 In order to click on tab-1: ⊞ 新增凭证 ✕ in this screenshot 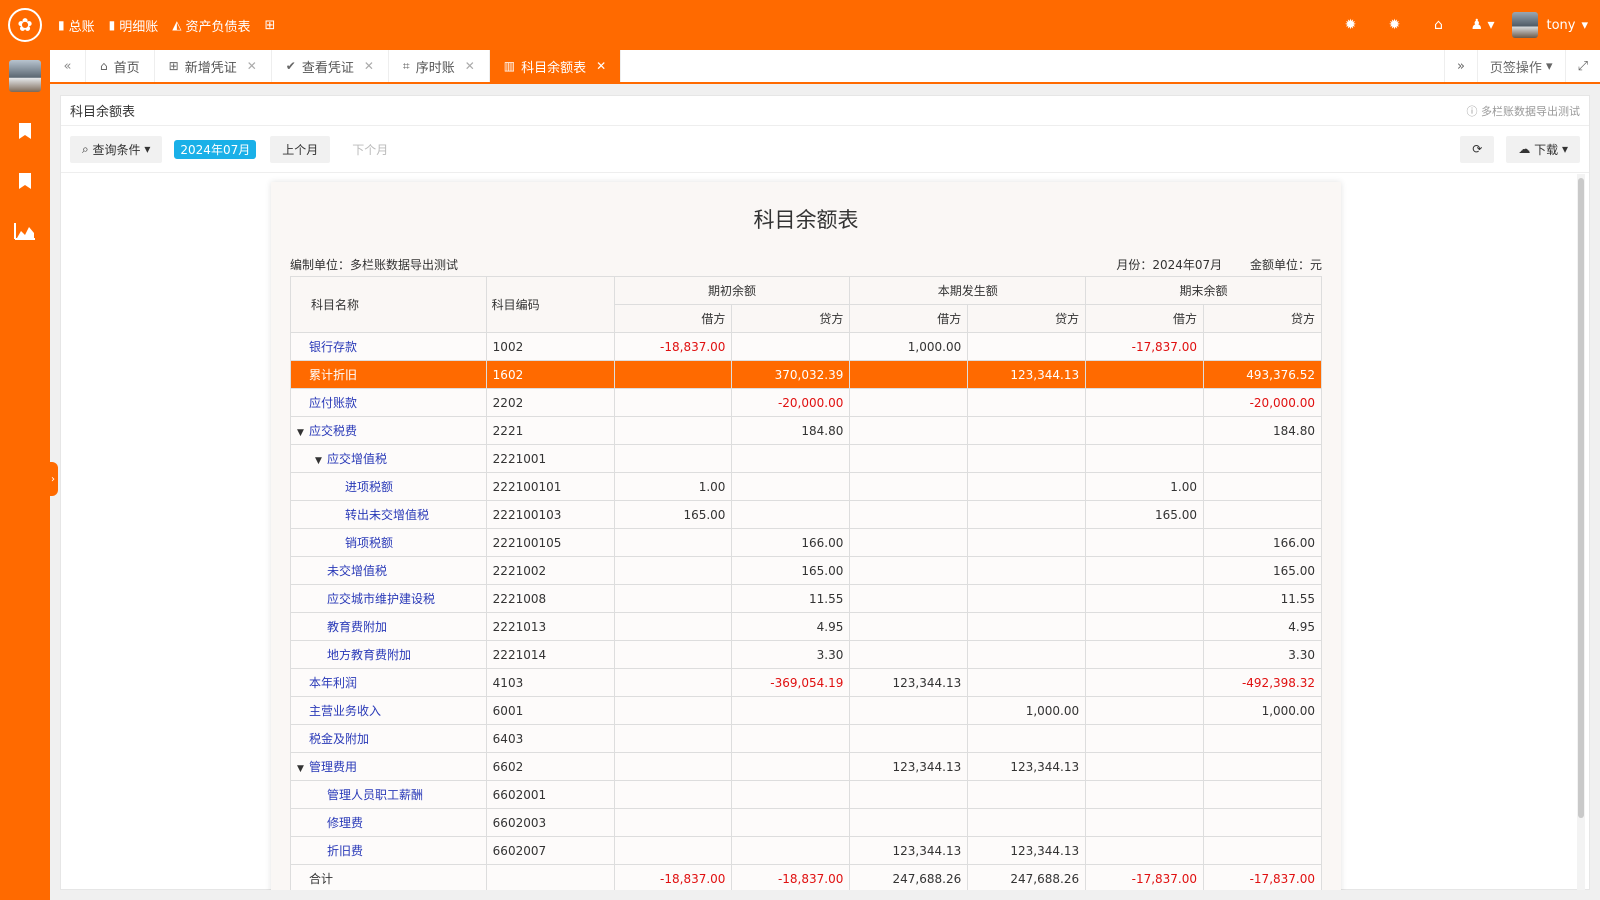, I will do `click(213, 66)`.